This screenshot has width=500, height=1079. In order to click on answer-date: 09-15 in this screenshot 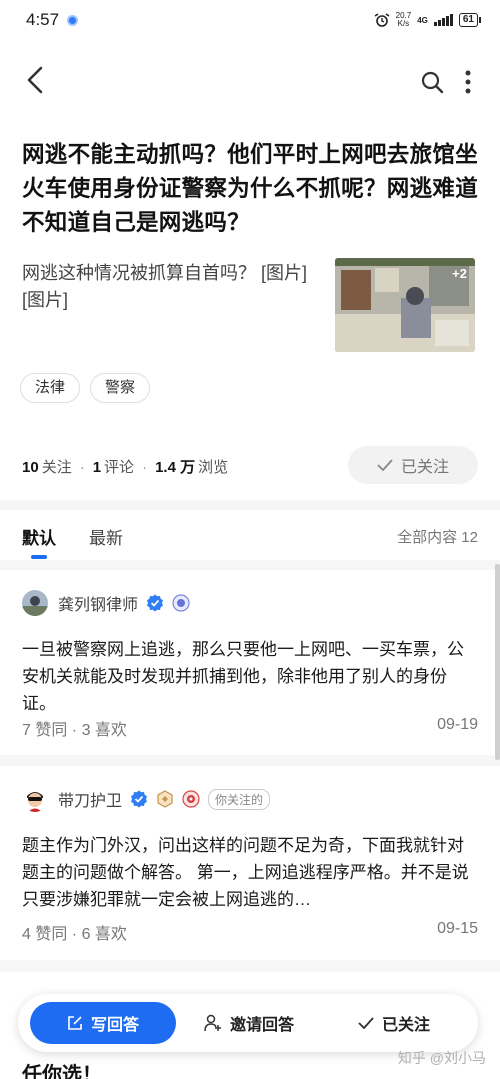, I will do `click(457, 928)`.